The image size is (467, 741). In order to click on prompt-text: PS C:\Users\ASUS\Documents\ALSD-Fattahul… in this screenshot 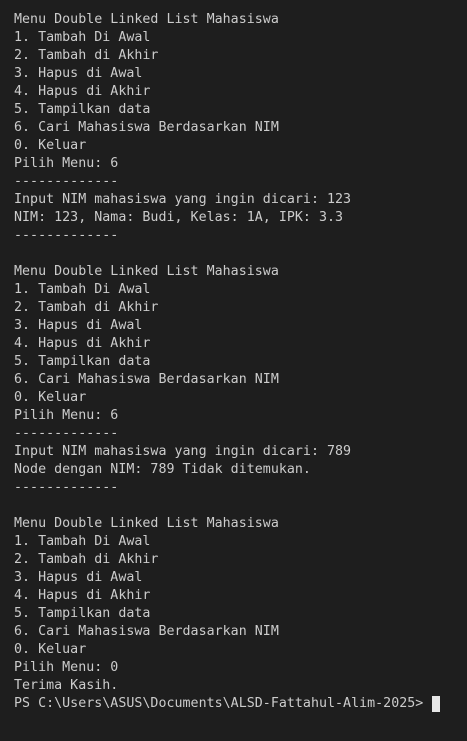, I will do `click(223, 703)`.